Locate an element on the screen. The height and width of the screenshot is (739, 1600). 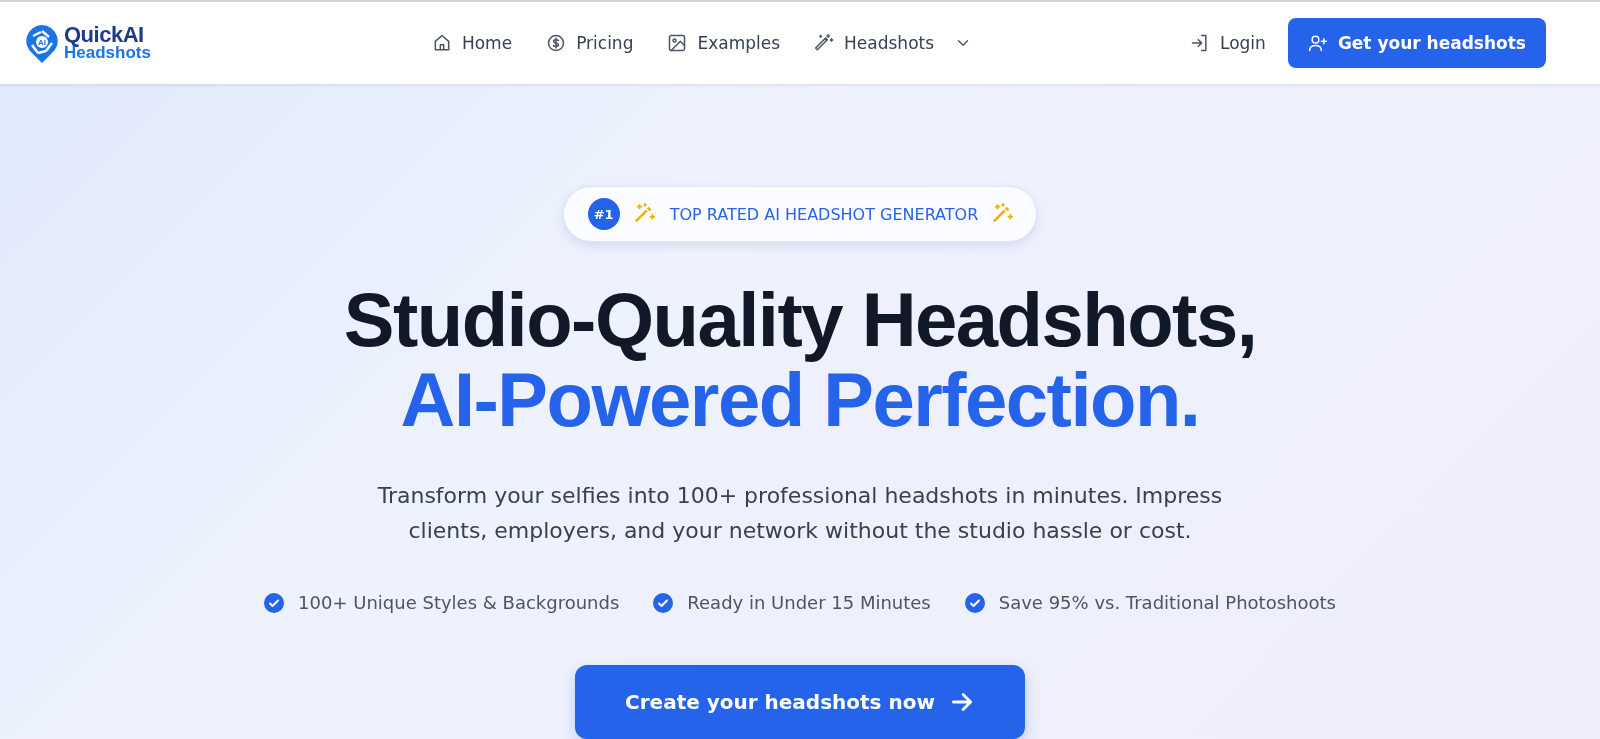
image-icon is located at coordinates (677, 43).